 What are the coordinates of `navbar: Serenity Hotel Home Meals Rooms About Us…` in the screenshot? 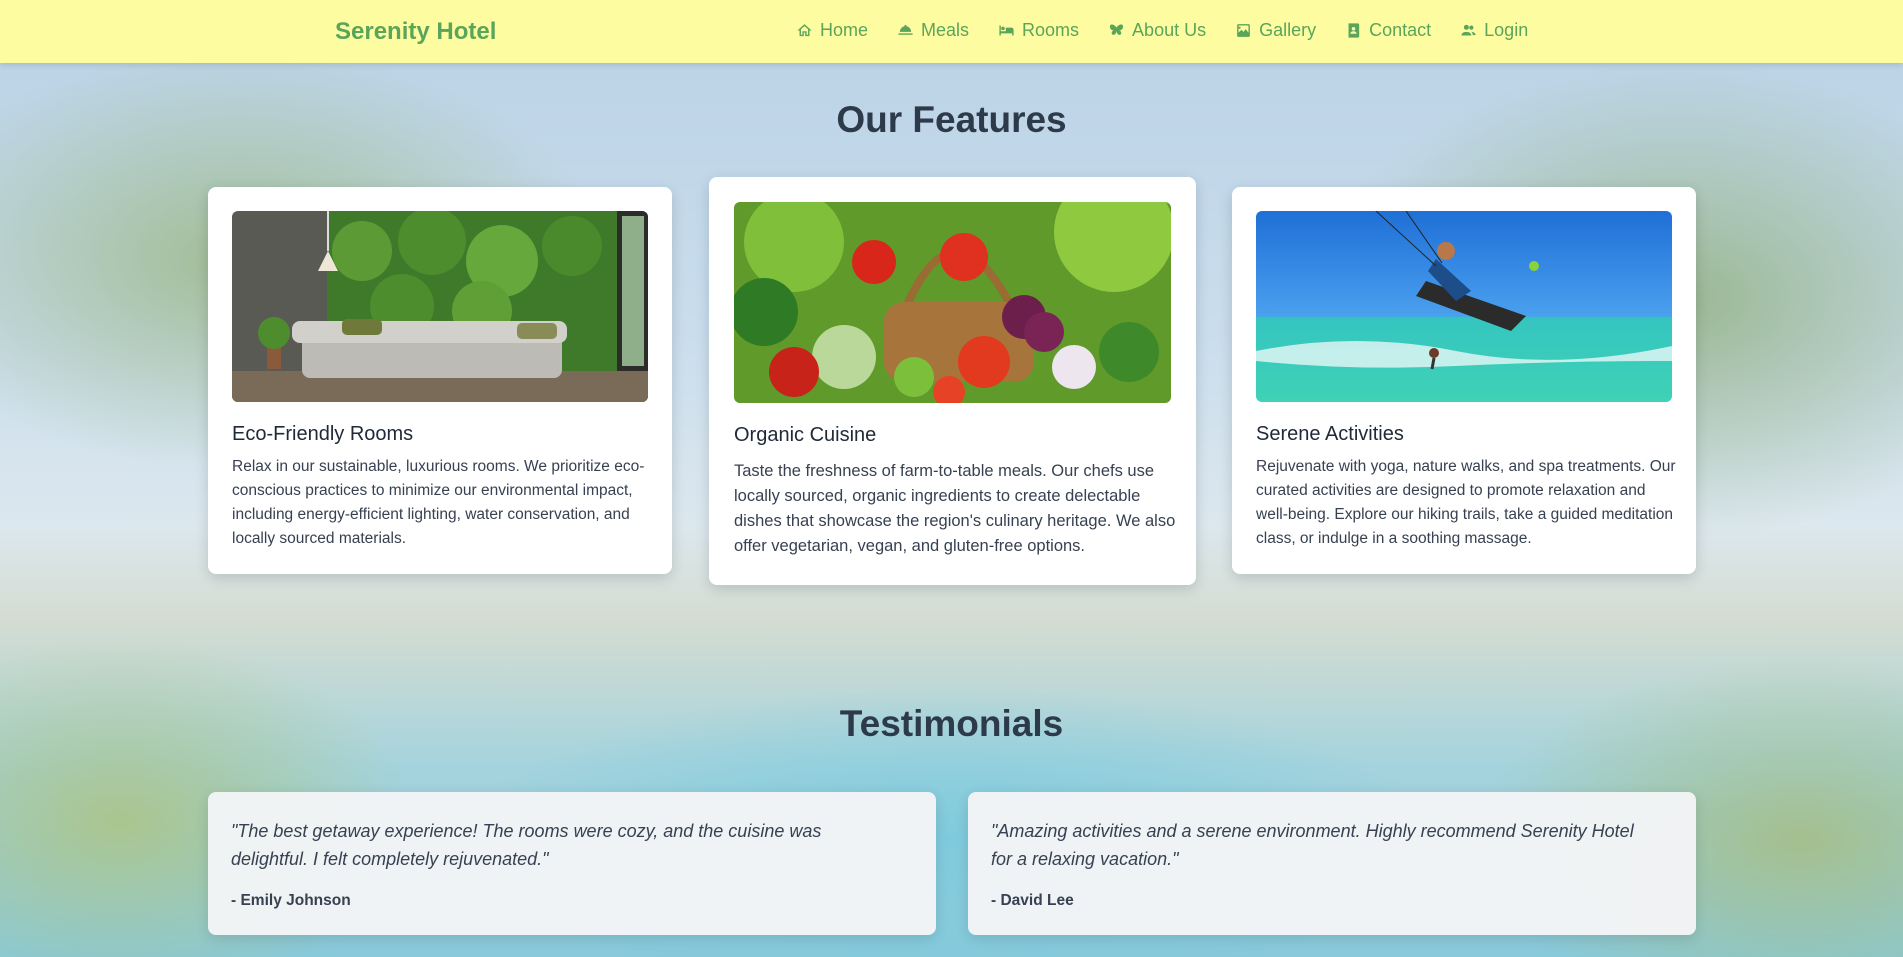 It's located at (951, 31).